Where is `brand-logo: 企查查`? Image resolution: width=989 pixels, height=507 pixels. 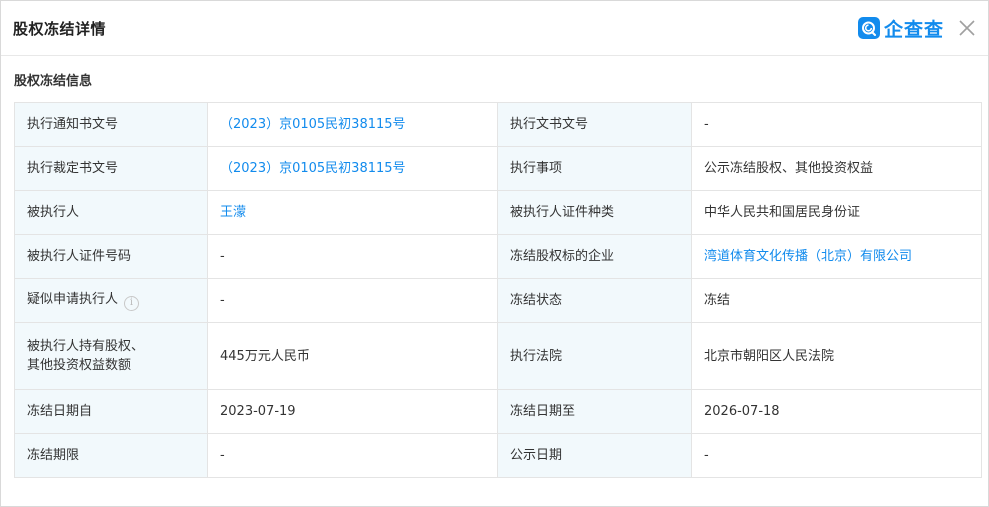
brand-logo: 企查查 is located at coordinates (900, 28).